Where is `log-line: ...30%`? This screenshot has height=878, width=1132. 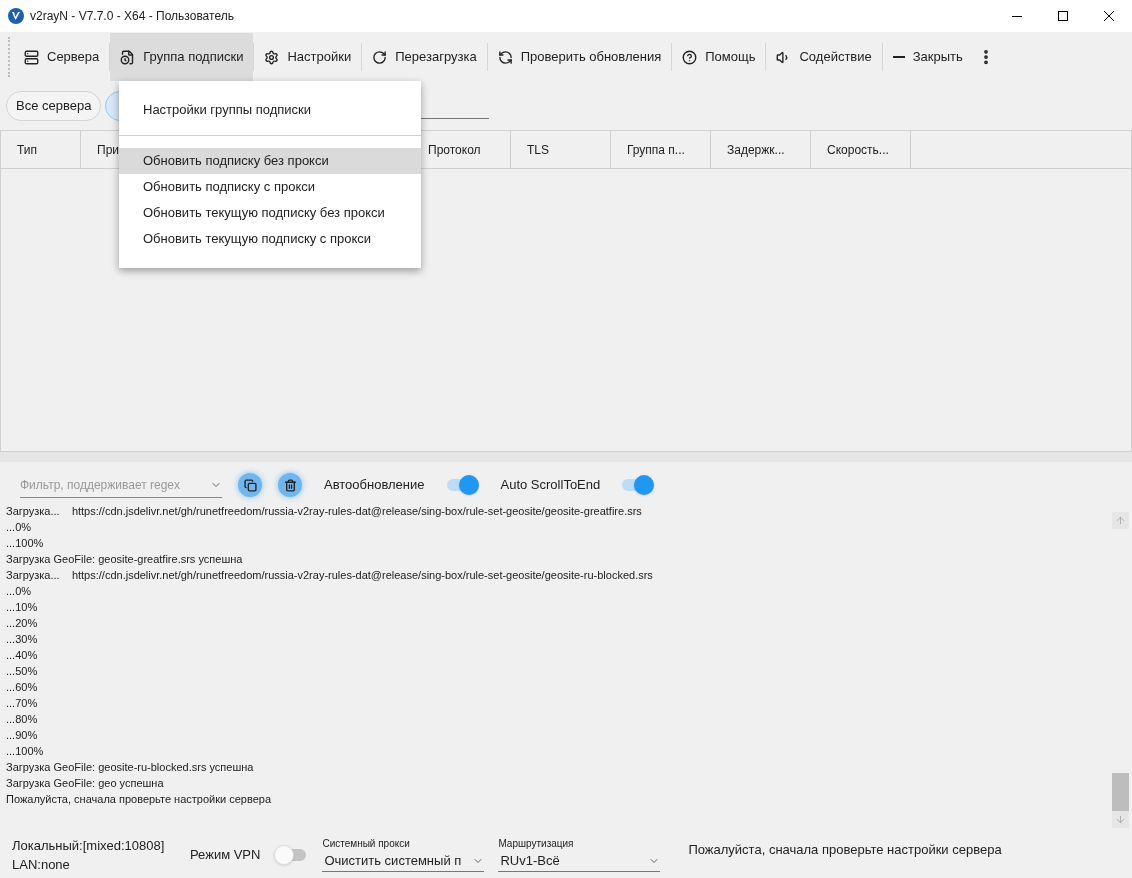 log-line: ...30% is located at coordinates (22, 639).